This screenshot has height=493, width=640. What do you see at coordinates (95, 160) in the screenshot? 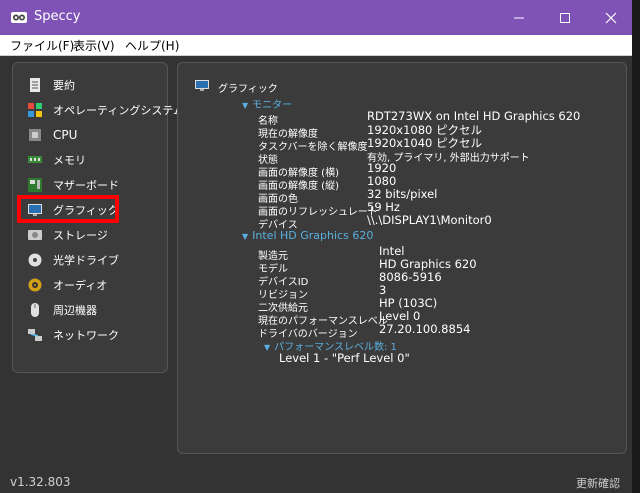
I see `sidebar-item-memory: メモリ` at bounding box center [95, 160].